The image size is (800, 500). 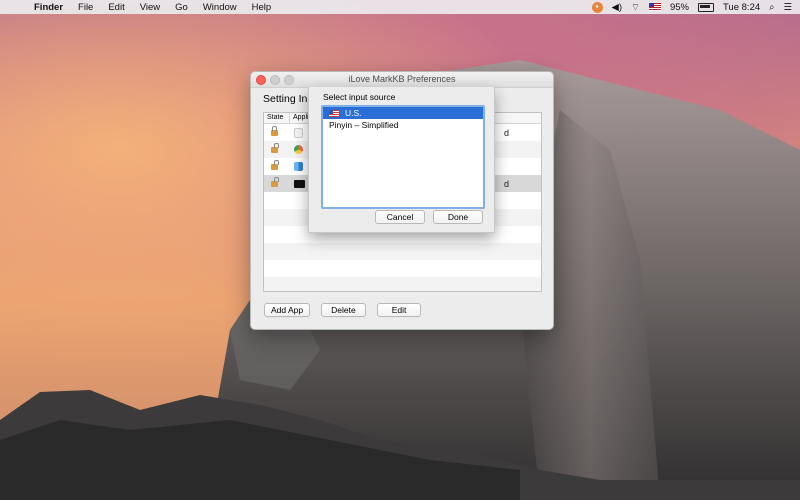 I want to click on input-source-list: U.S. Pinyin – Simplified, so click(x=403, y=157).